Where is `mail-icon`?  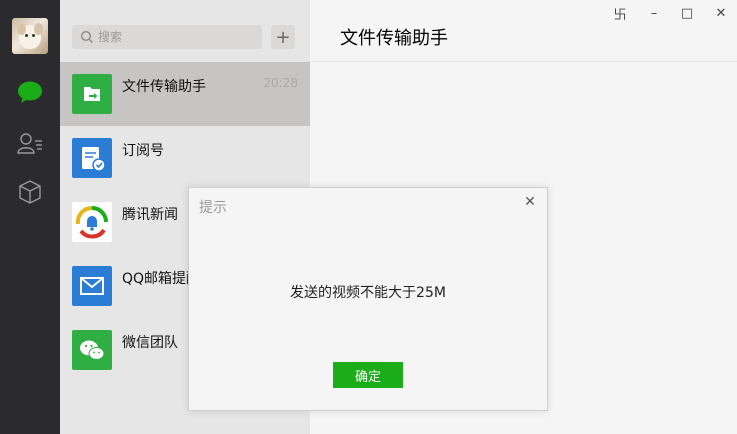 mail-icon is located at coordinates (92, 286).